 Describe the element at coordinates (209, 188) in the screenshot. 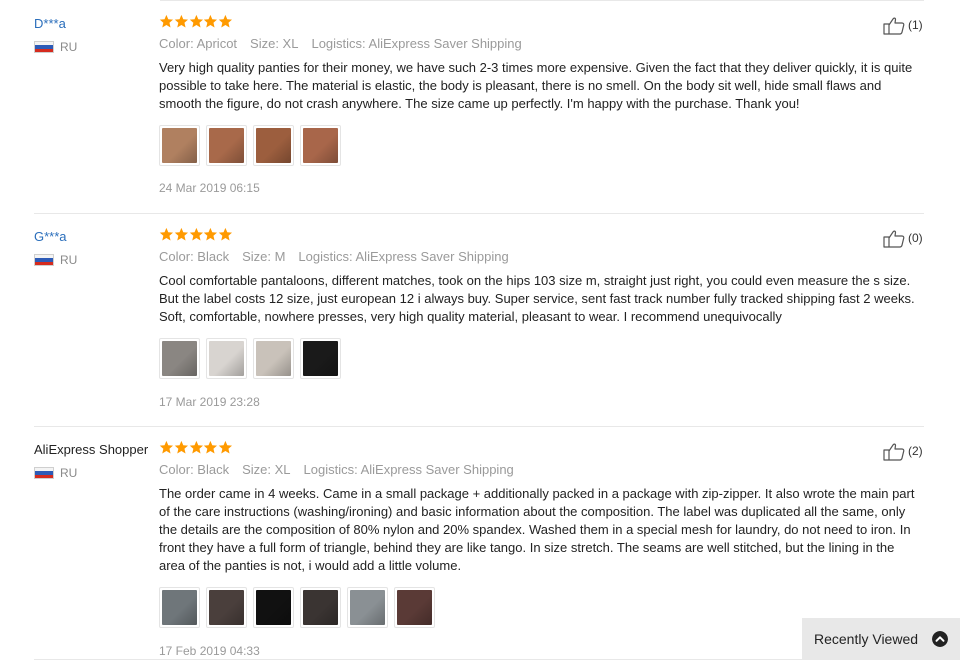

I see `review-date: 24 Mar 2019 06:15` at that location.